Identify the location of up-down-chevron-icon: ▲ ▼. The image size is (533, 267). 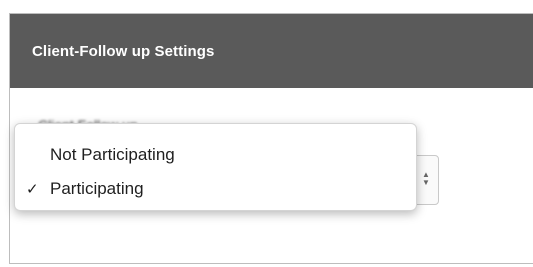
(426, 178).